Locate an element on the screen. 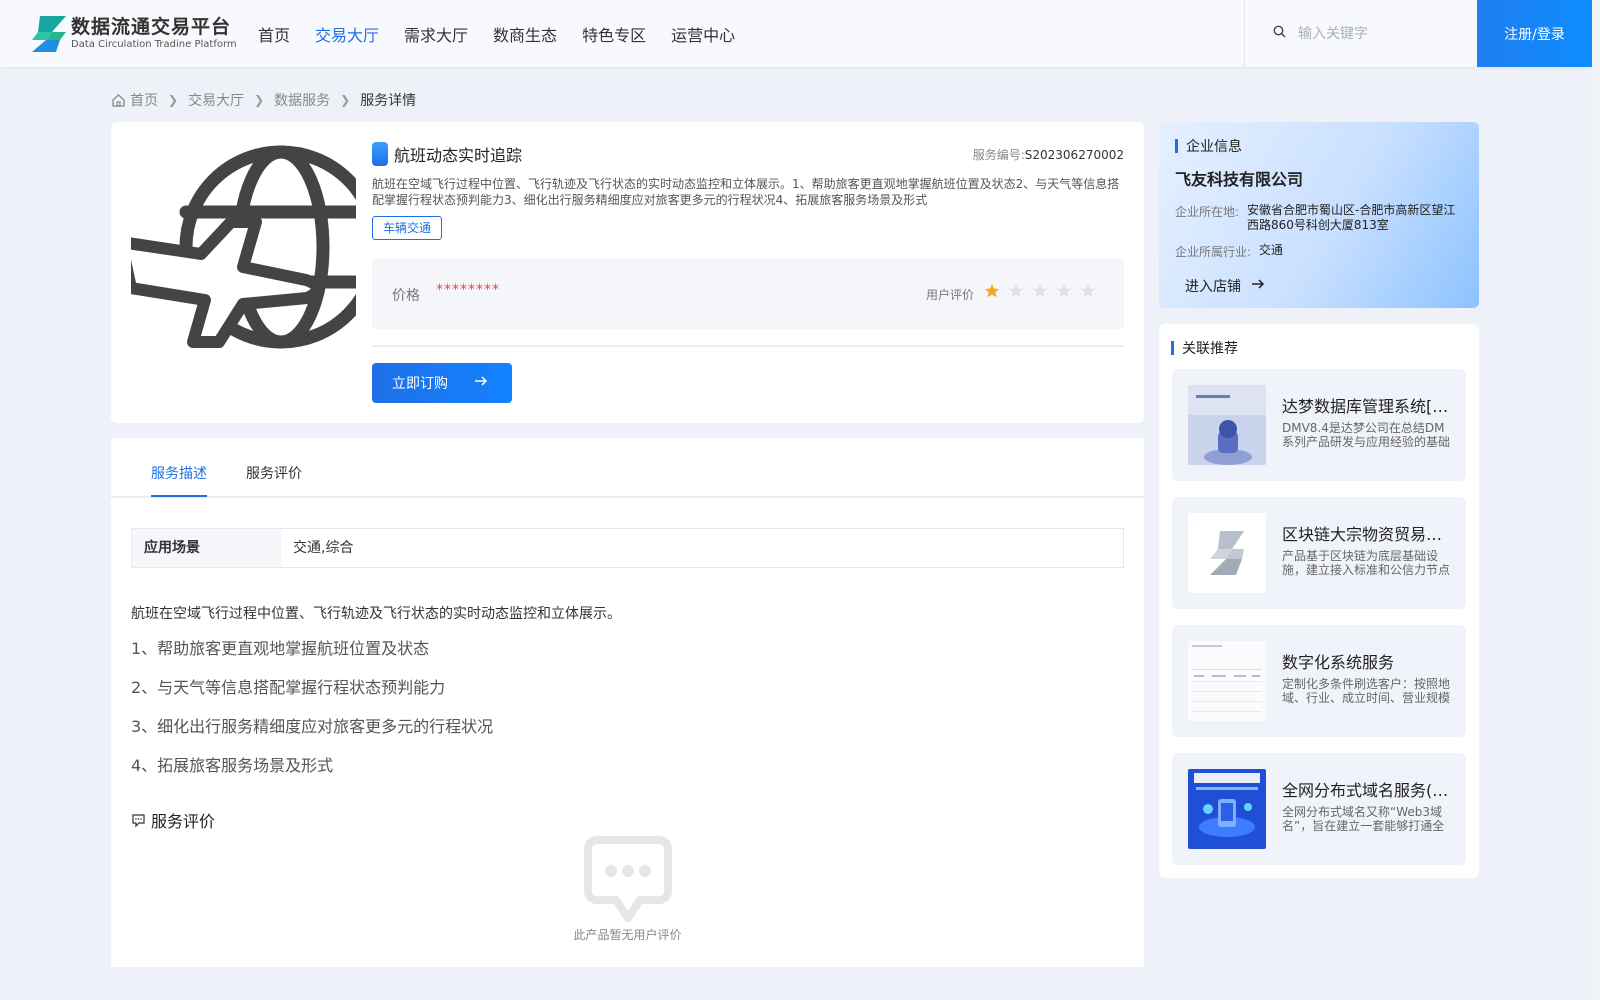 This screenshot has height=1000, width=1600. breadcrumb-current: 服务详情 is located at coordinates (388, 101).